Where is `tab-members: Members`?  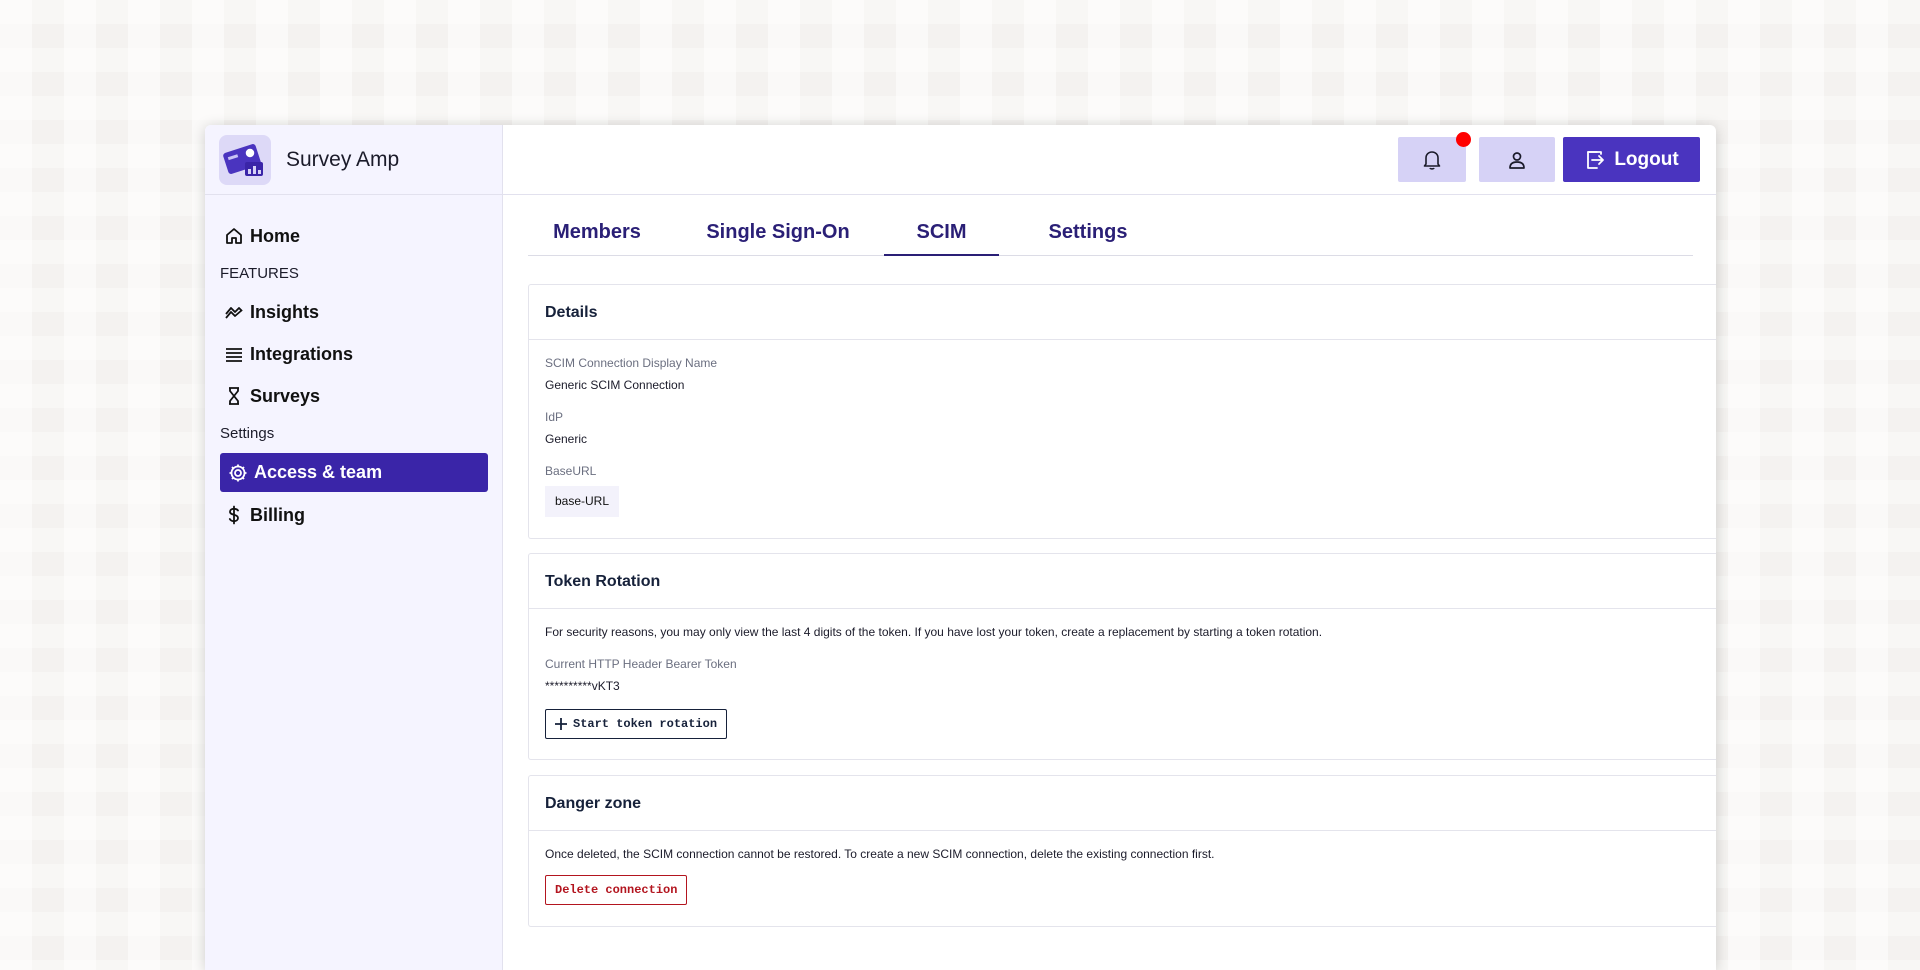 tab-members: Members is located at coordinates (597, 238).